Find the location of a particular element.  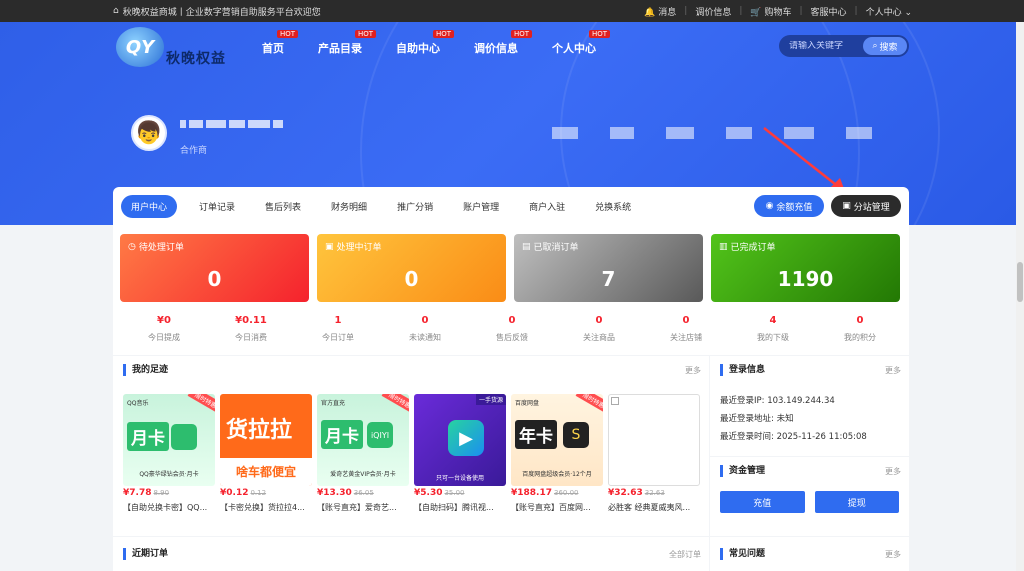

last-login-address: 最近登录地址: 未知 is located at coordinates (757, 419).